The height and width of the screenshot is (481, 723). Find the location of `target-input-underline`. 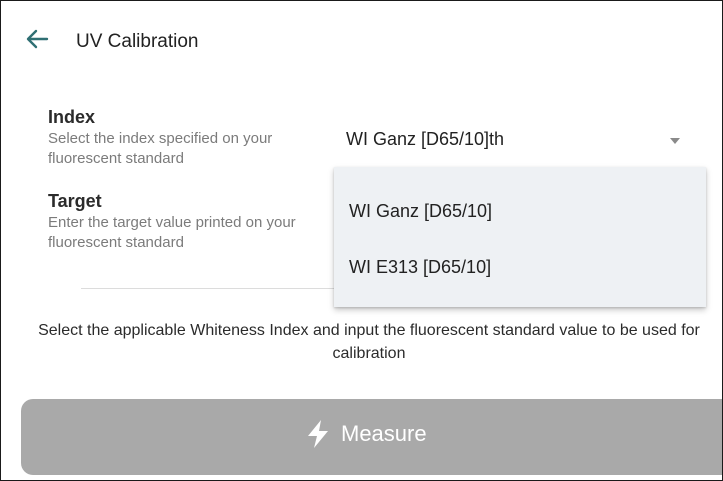

target-input-underline is located at coordinates (207, 288).